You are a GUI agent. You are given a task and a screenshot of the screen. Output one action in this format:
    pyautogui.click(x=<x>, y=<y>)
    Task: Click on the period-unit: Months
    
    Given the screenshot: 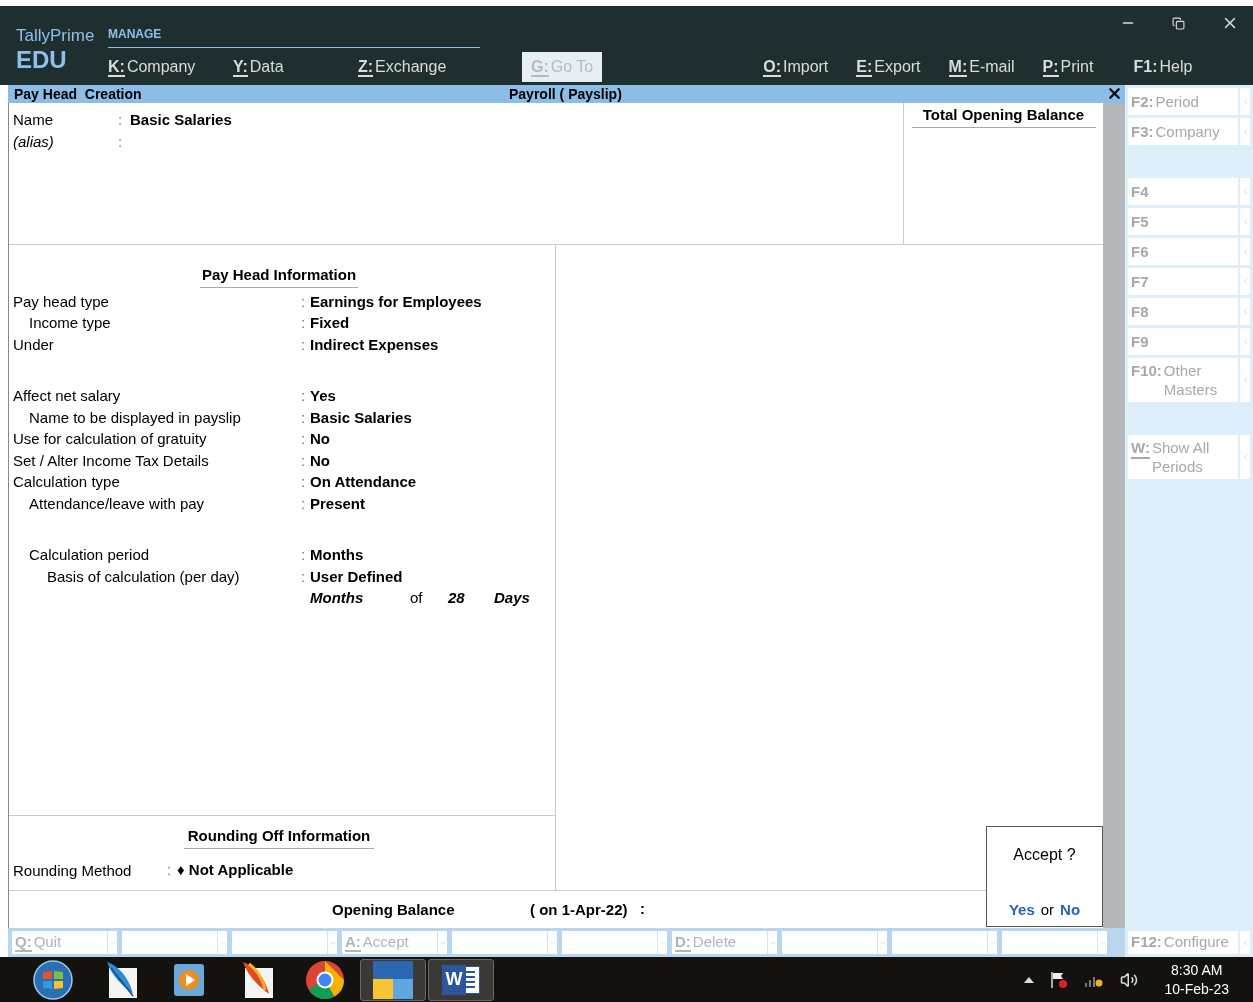 What is the action you would take?
    pyautogui.click(x=337, y=597)
    